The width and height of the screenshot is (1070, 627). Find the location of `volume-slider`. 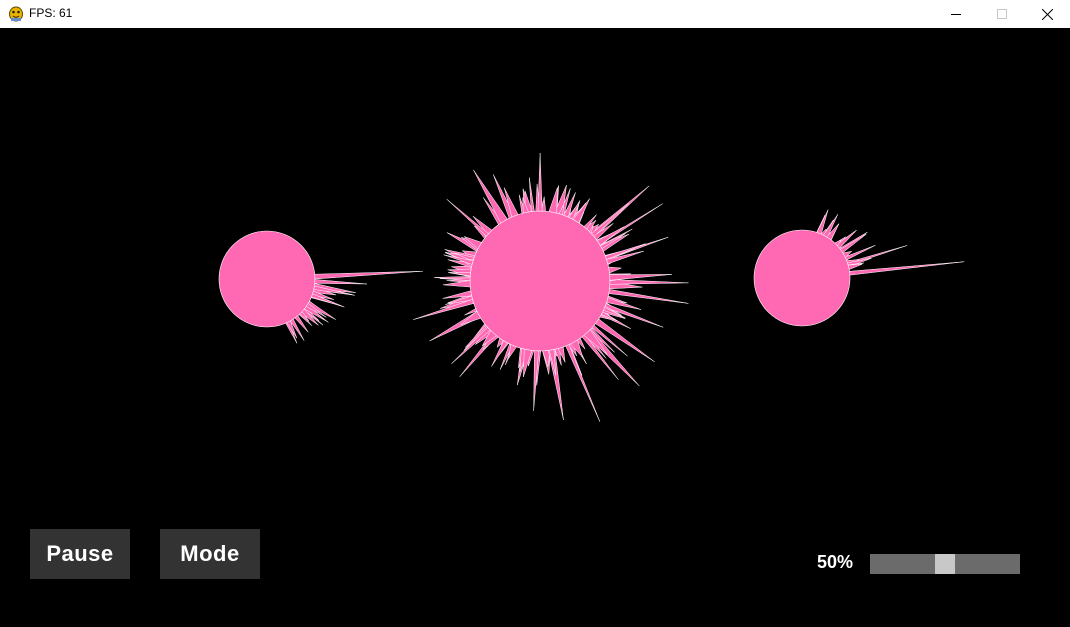

volume-slider is located at coordinates (945, 564).